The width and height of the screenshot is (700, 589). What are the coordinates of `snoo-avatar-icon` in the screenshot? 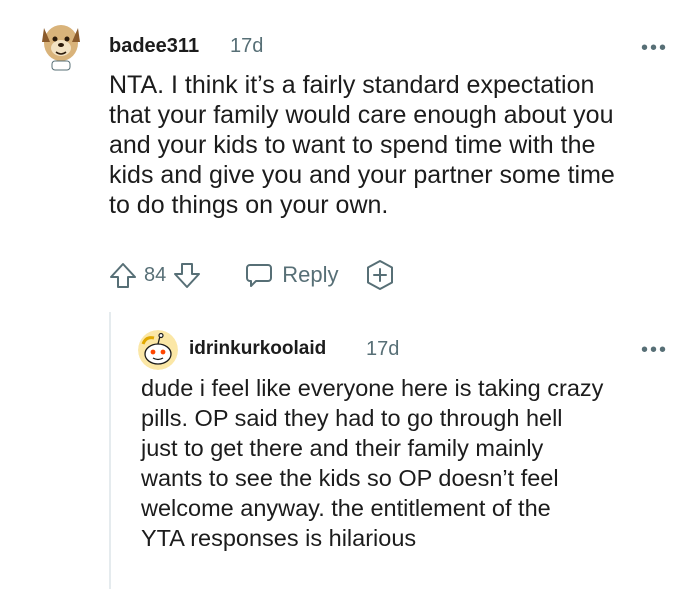 It's located at (158, 350).